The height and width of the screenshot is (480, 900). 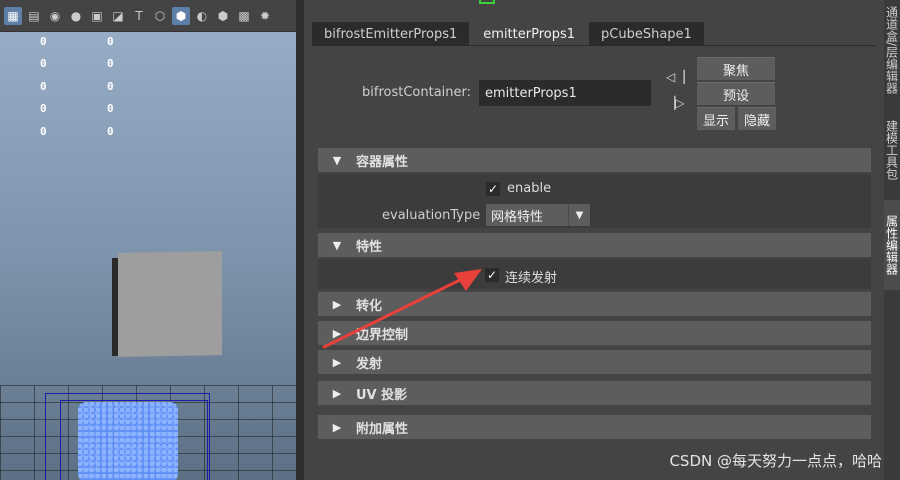 I want to click on hide-button: 隐藏, so click(x=757, y=118).